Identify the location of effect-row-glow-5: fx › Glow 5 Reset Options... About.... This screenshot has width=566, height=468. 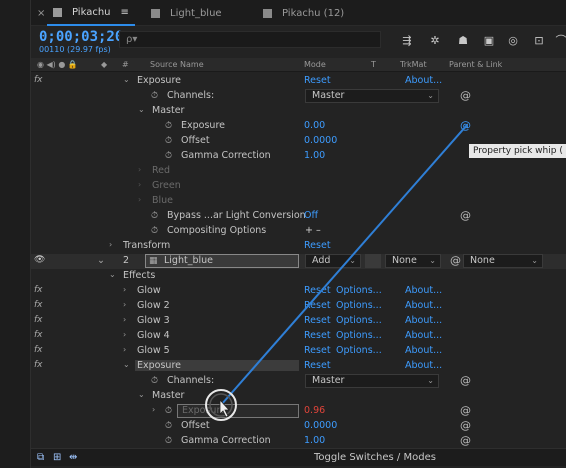
(298, 351).